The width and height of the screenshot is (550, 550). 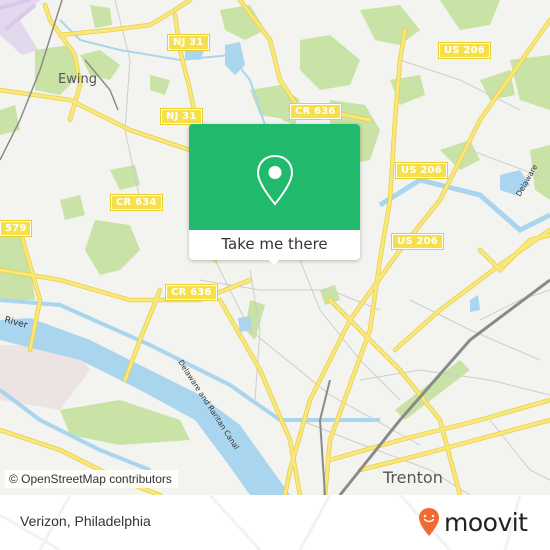 What do you see at coordinates (413, 477) in the screenshot?
I see `place-label-trenton: Trenton` at bounding box center [413, 477].